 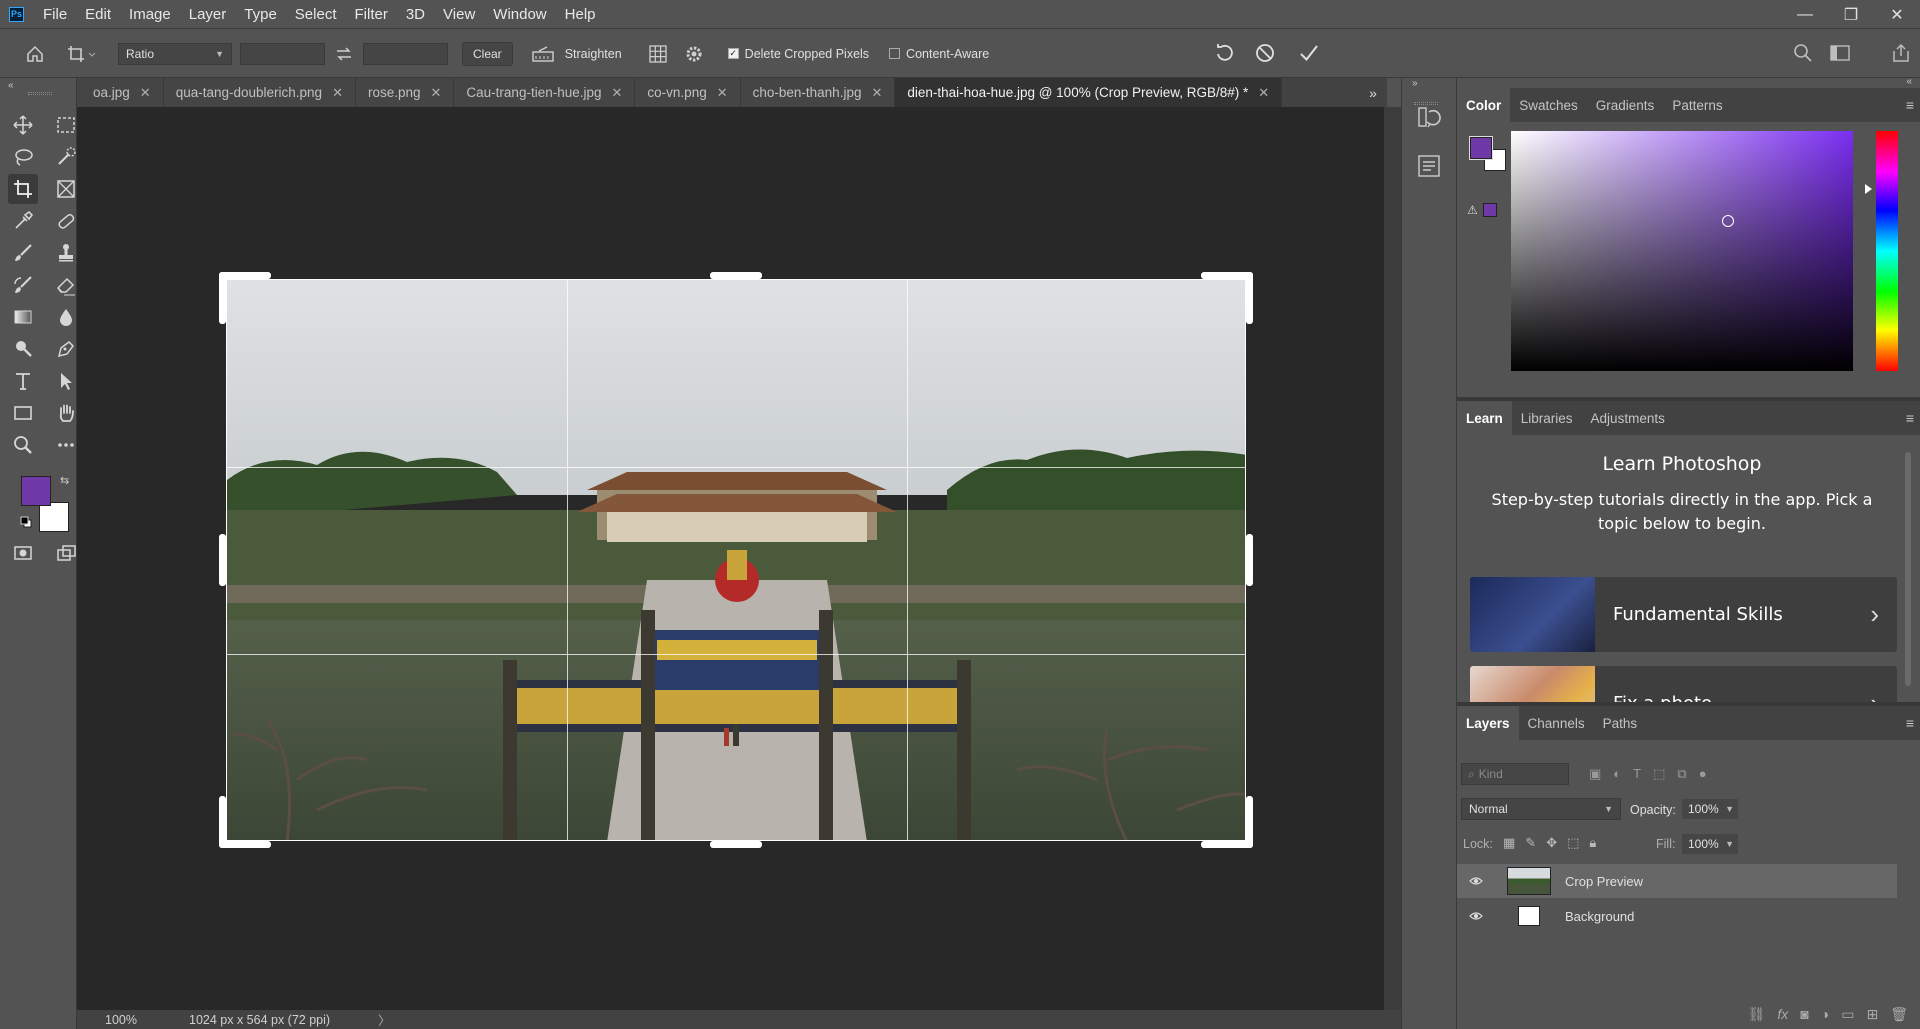 I want to click on filter-type-icon: T, so click(x=1637, y=774).